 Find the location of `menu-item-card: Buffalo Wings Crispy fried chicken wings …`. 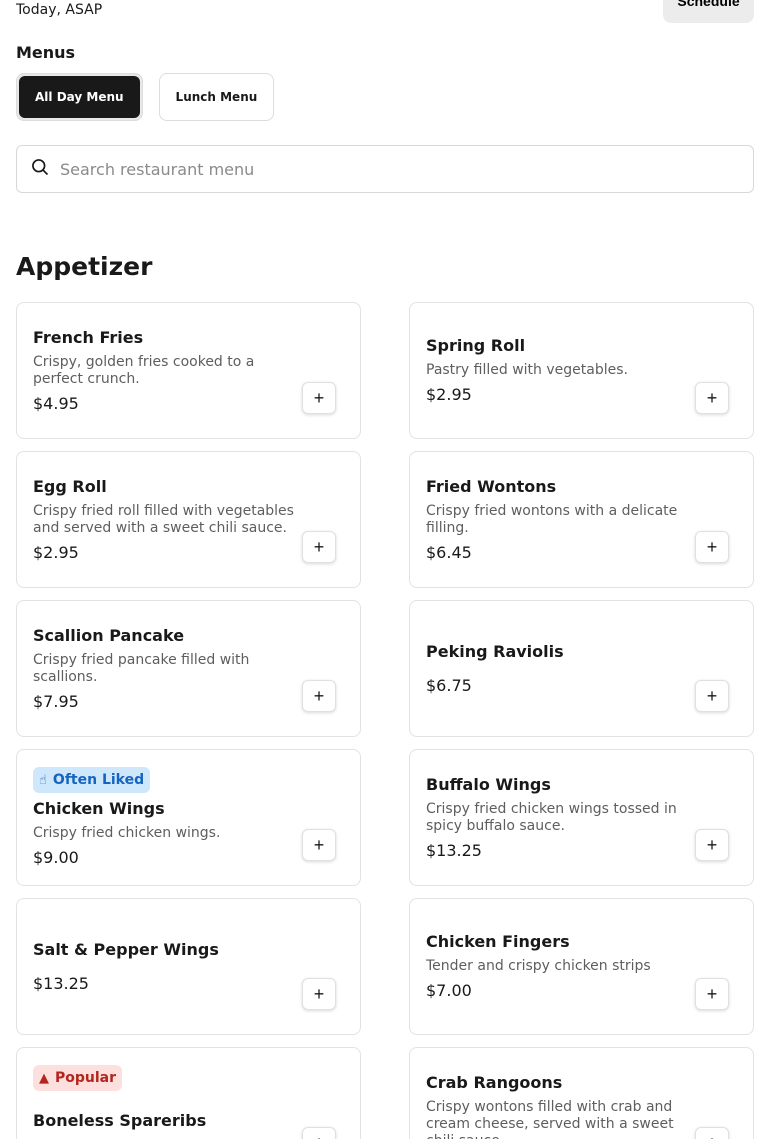

menu-item-card: Buffalo Wings Crispy fried chicken wings … is located at coordinates (581, 817).